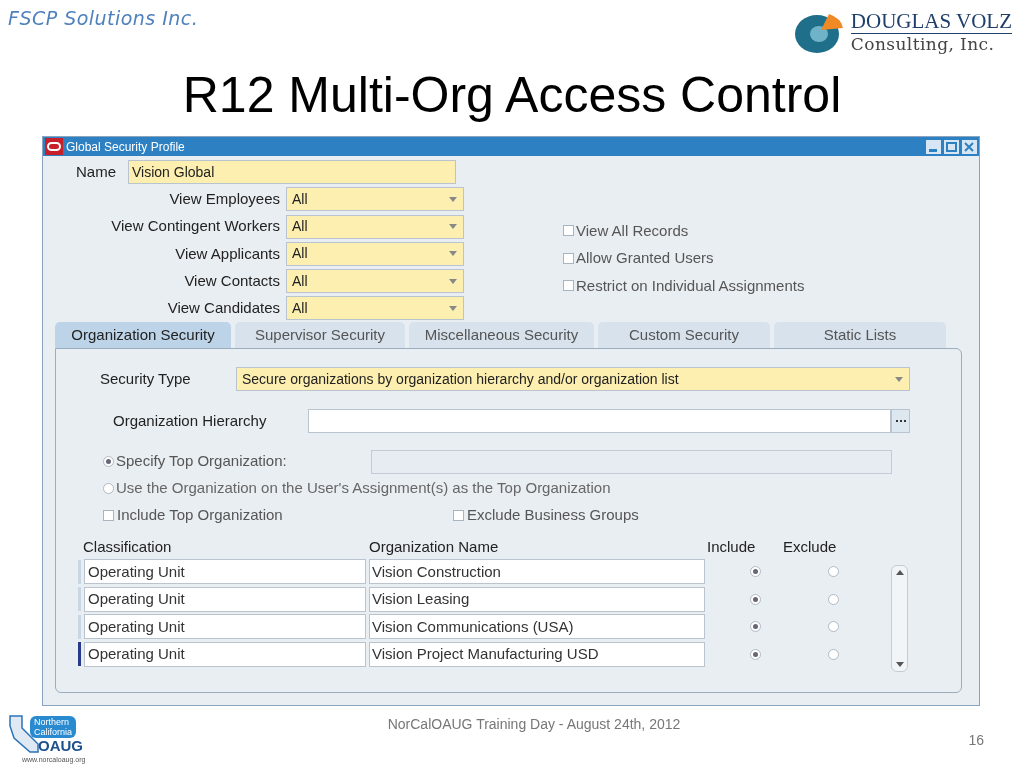  Describe the element at coordinates (899, 664) in the screenshot. I see `scroll-down-icon` at that location.